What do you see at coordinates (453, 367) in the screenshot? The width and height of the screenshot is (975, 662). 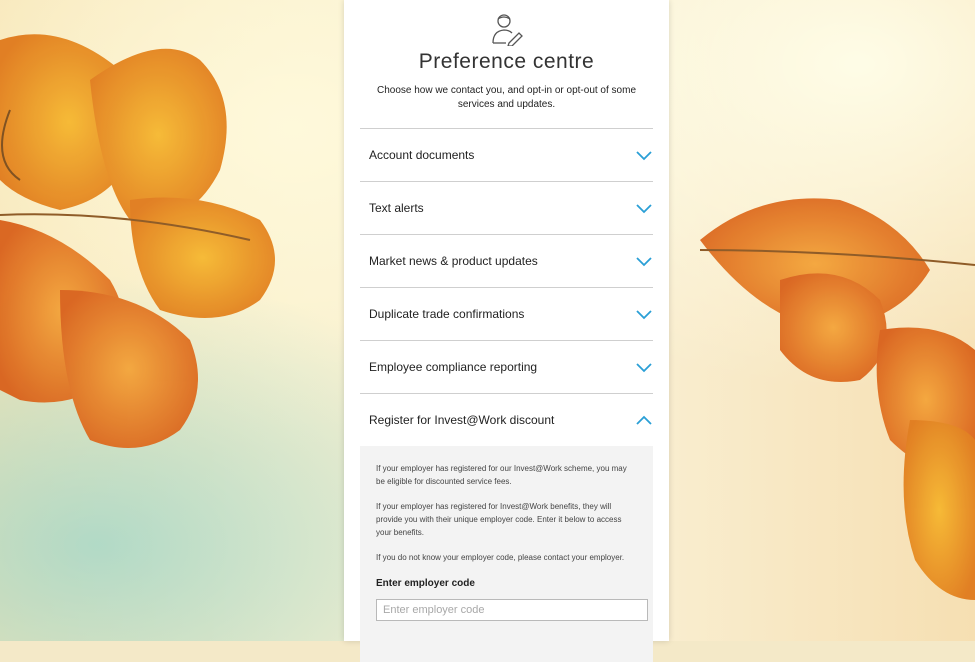 I see `section-label: Employee compliance reporting` at bounding box center [453, 367].